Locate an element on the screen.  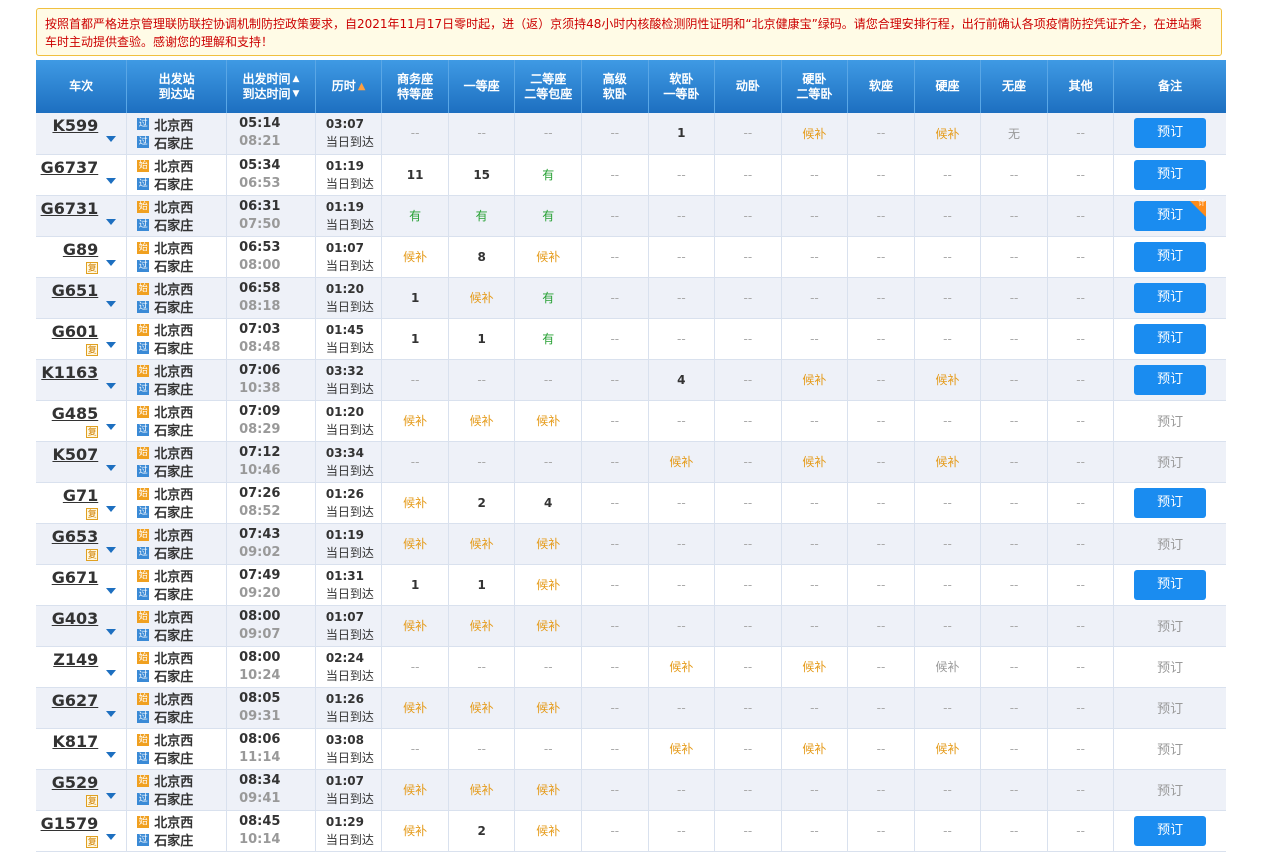
seat-availability: 11 is located at coordinates (415, 175).